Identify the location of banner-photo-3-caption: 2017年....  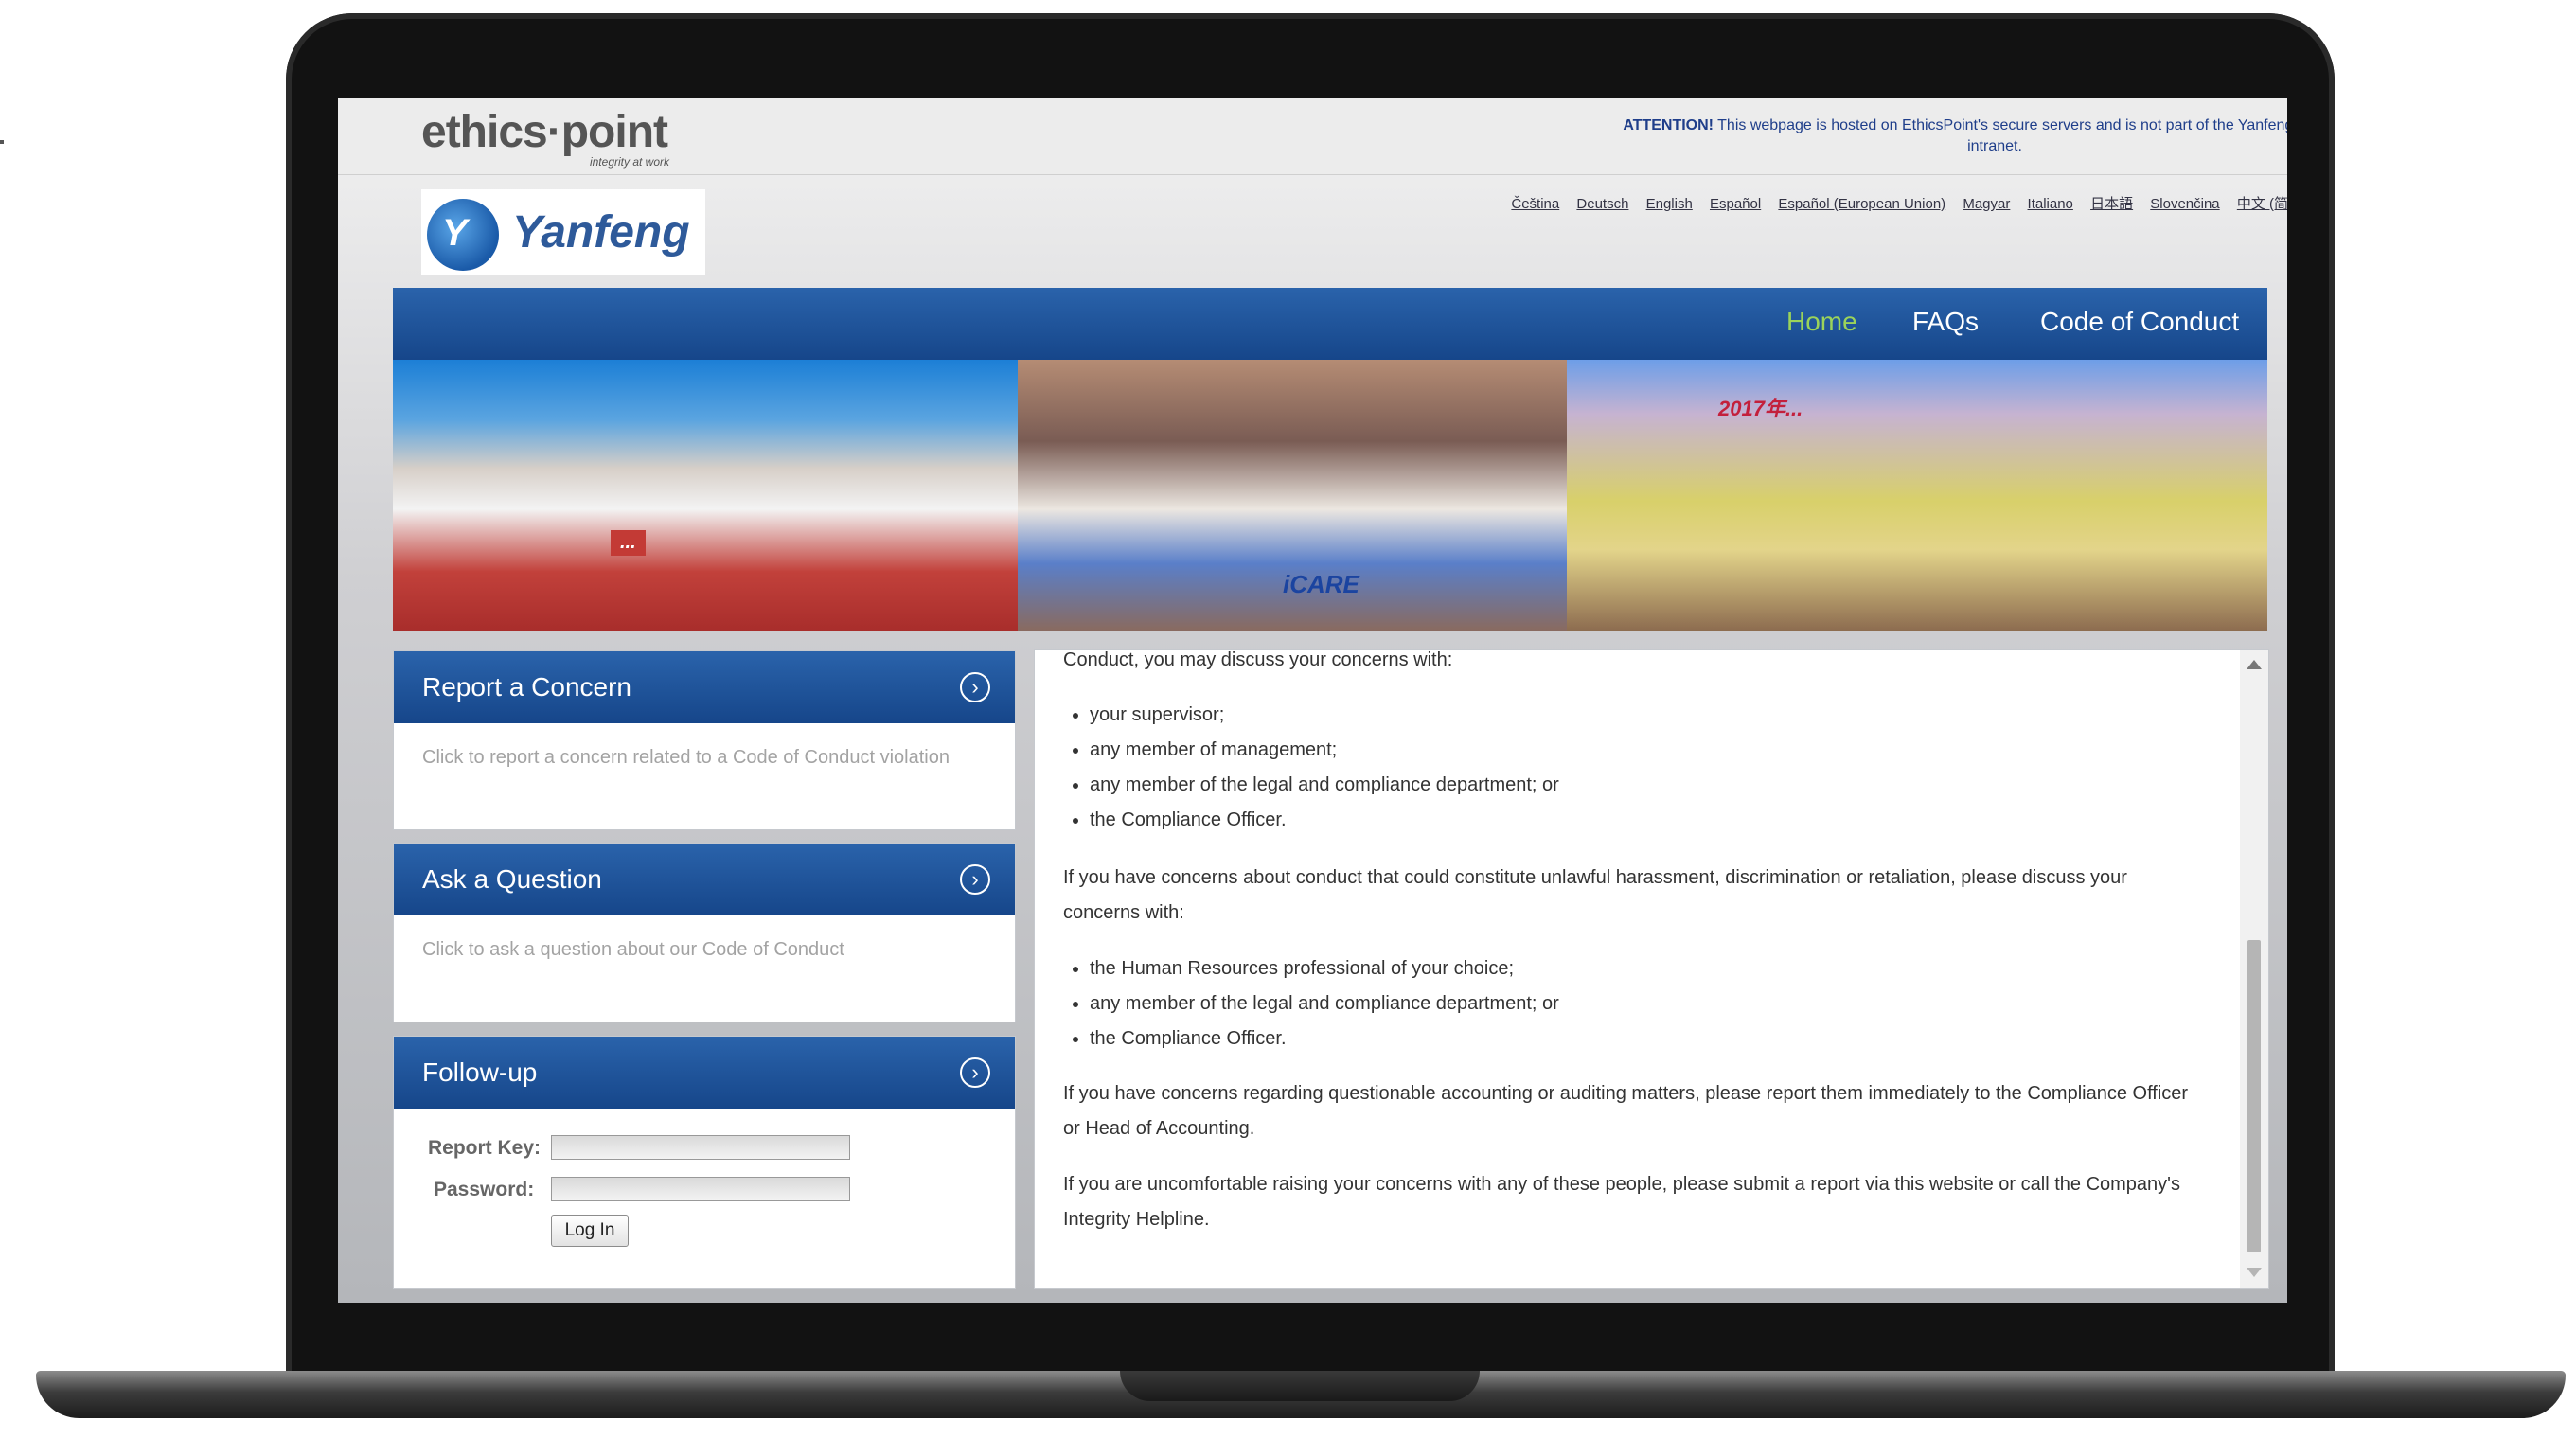
(1761, 408).